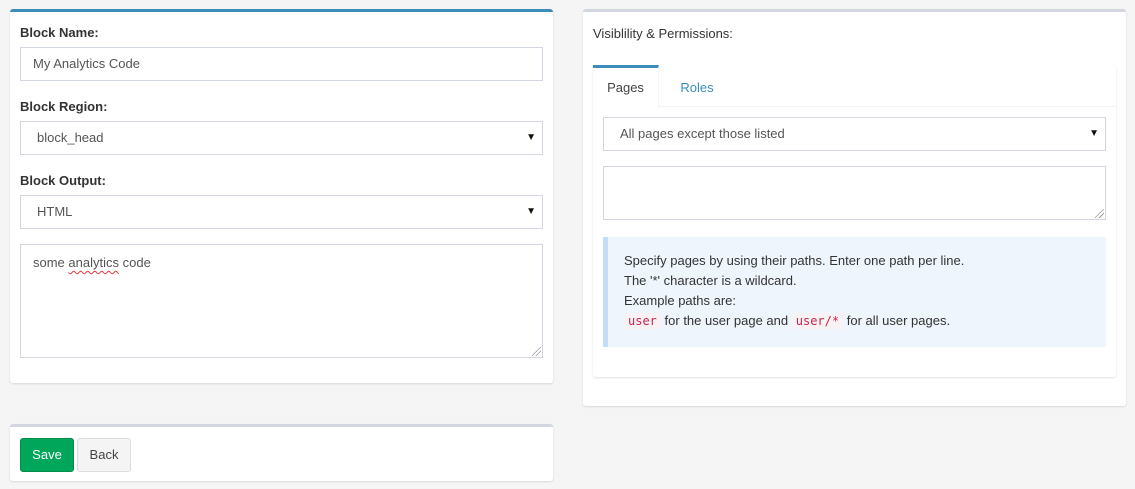  Describe the element at coordinates (817, 321) in the screenshot. I see `example-path-code: user/*` at that location.